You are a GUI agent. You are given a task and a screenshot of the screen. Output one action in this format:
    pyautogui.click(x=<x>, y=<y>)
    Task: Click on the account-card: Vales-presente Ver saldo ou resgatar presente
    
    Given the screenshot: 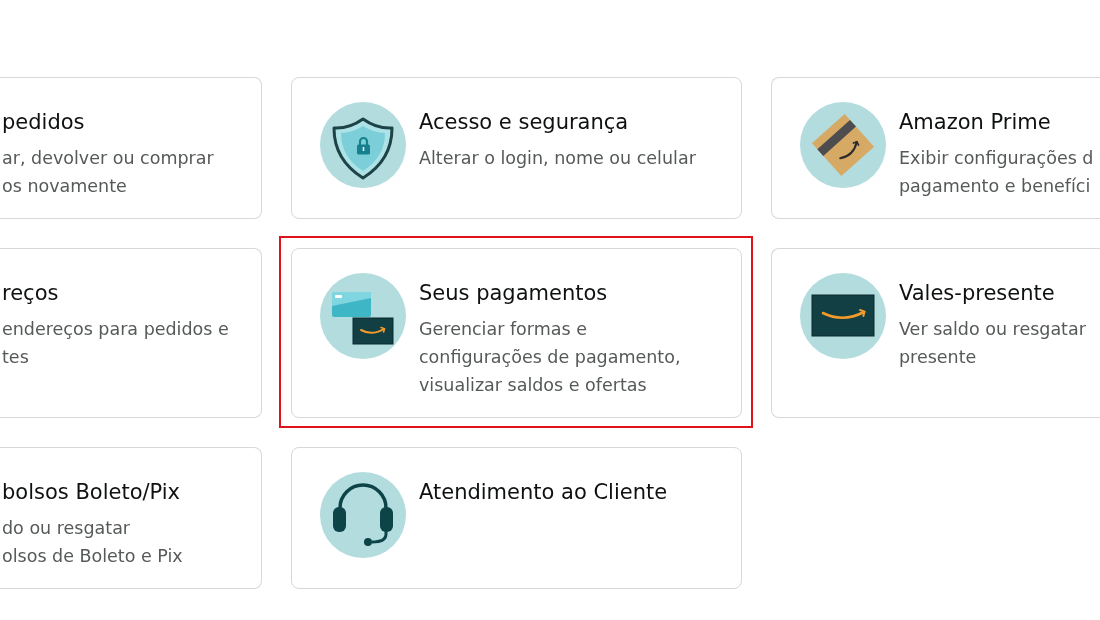 What is the action you would take?
    pyautogui.click(x=935, y=333)
    